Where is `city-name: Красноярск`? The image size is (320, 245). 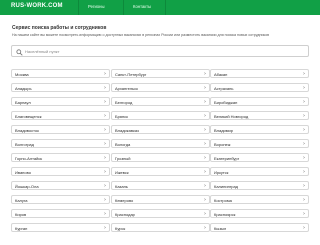
city-name: Красноярск is located at coordinates (225, 214).